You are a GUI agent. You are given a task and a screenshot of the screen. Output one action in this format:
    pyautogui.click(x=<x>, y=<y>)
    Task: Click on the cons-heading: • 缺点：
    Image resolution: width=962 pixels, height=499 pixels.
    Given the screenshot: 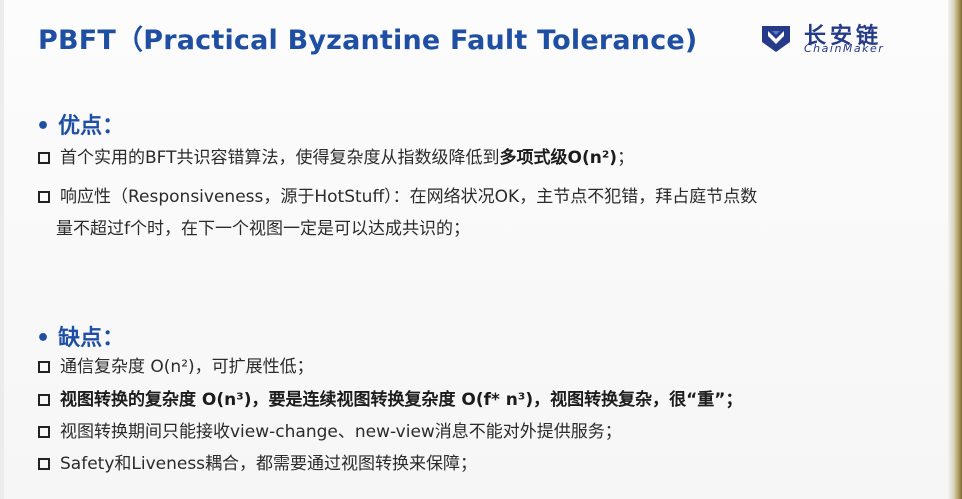 What is the action you would take?
    pyautogui.click(x=80, y=336)
    